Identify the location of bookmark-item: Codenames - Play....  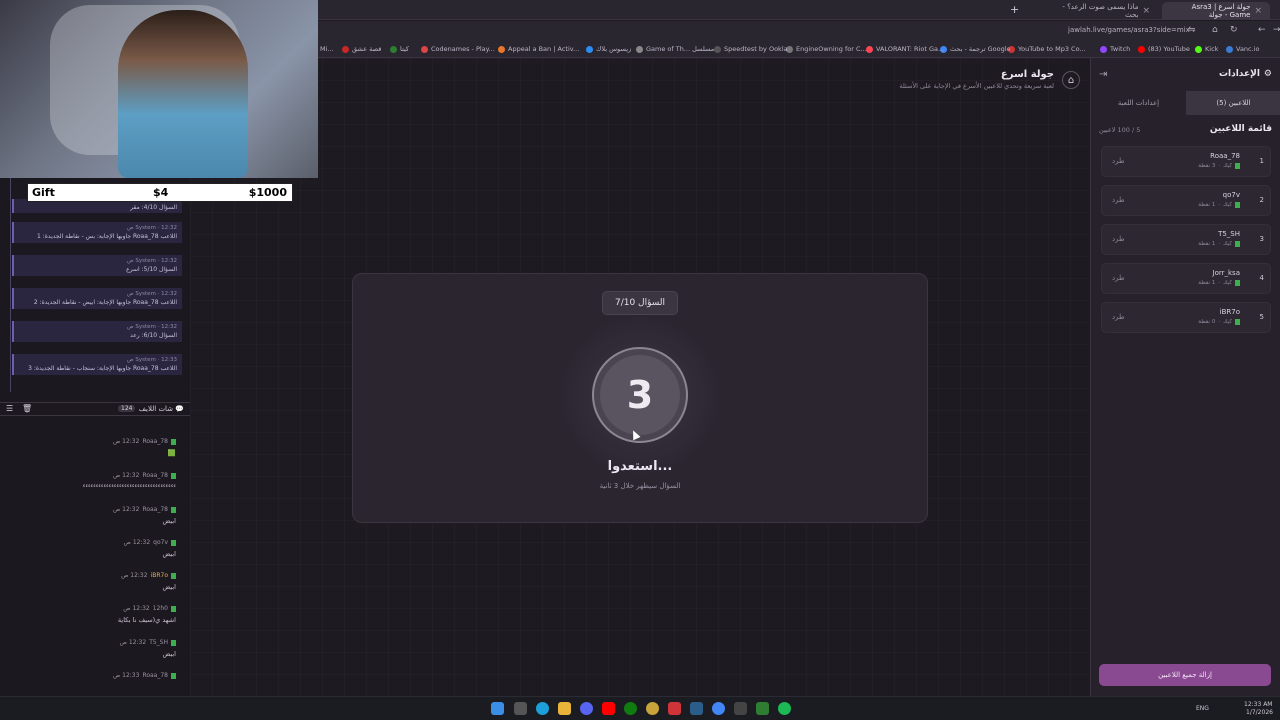
(458, 49).